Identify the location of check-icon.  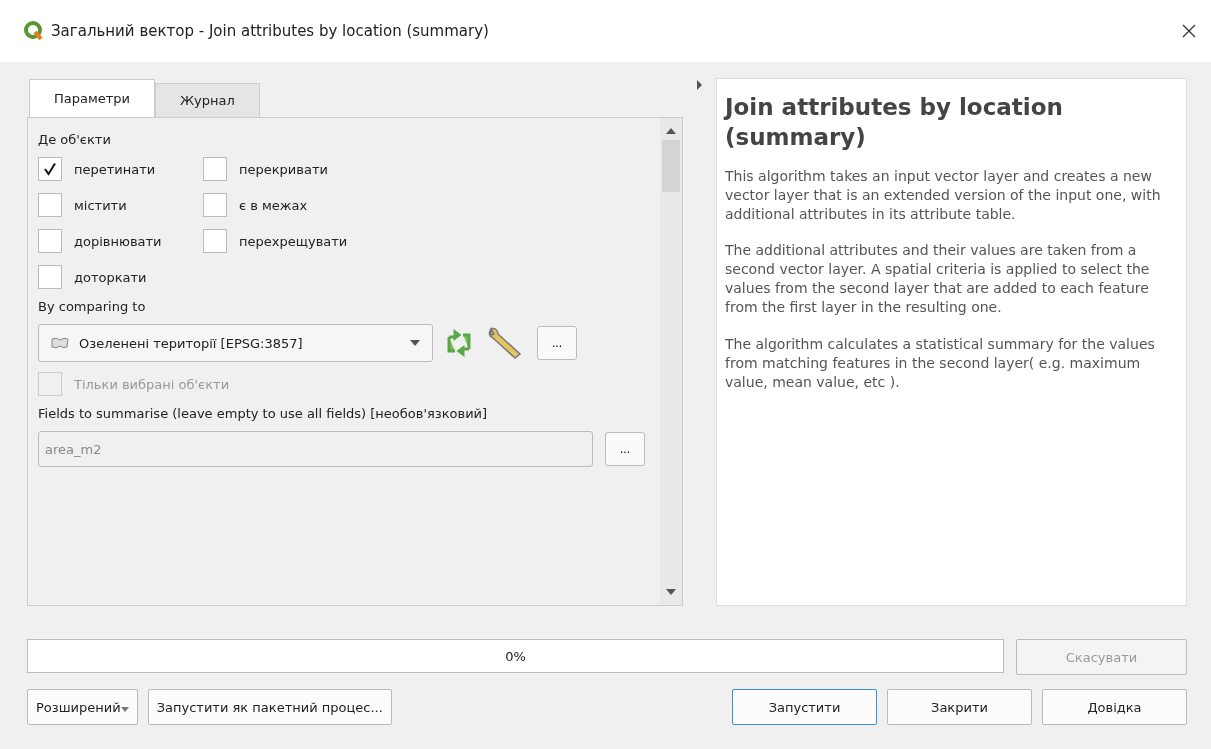
(50, 169).